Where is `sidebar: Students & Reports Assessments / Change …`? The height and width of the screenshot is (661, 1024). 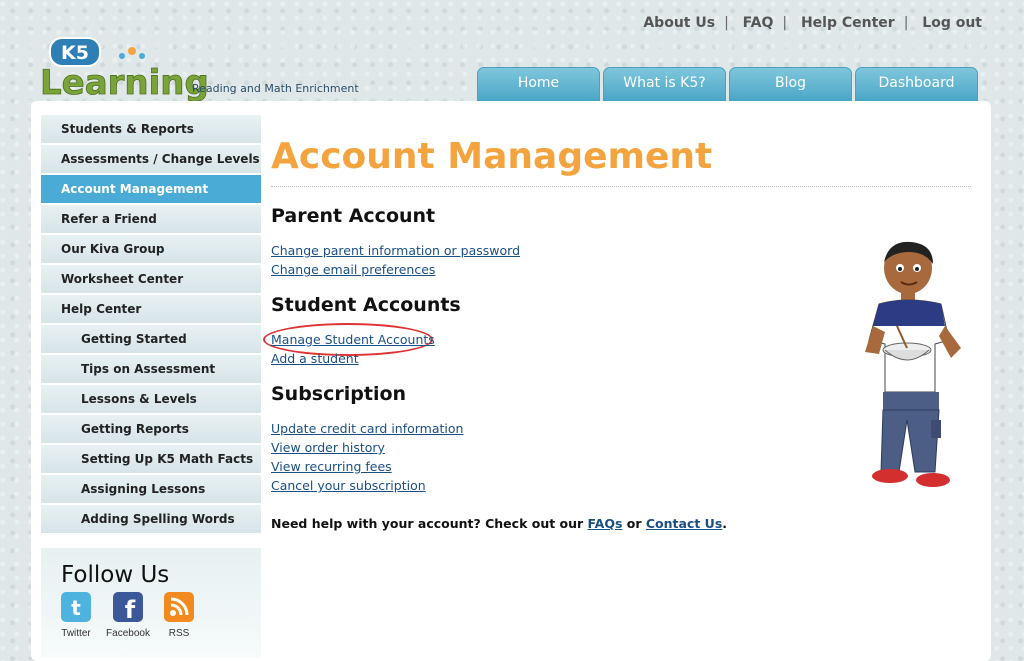
sidebar: Students & Reports Assessments / Change … is located at coordinates (151, 325).